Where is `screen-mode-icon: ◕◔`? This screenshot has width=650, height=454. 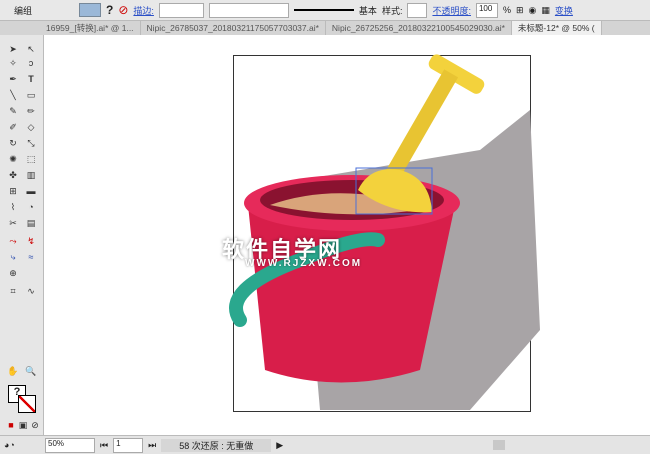 screen-mode-icon: ◕◔ is located at coordinates (22, 445).